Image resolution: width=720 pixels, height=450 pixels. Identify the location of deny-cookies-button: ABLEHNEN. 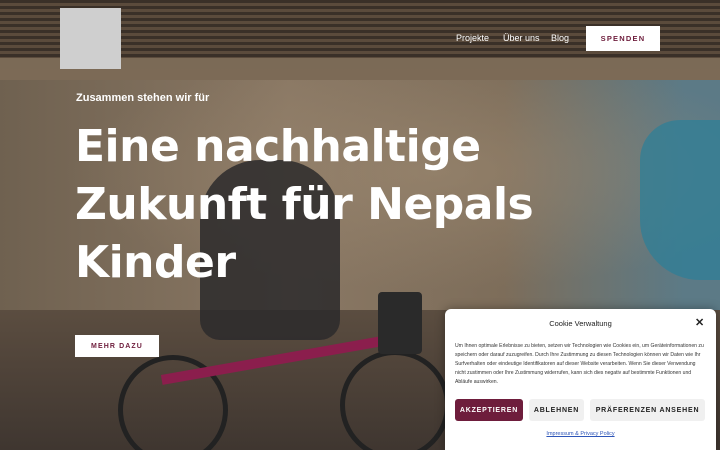
(556, 410).